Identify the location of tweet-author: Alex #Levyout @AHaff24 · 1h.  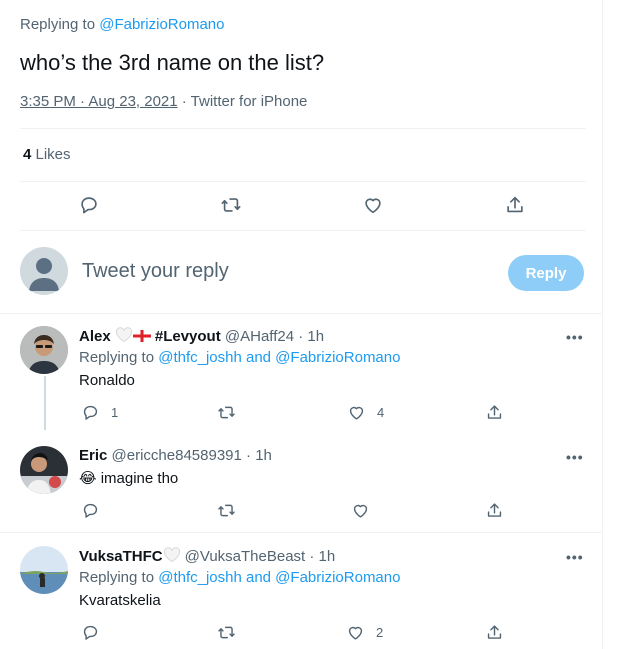
(201, 336).